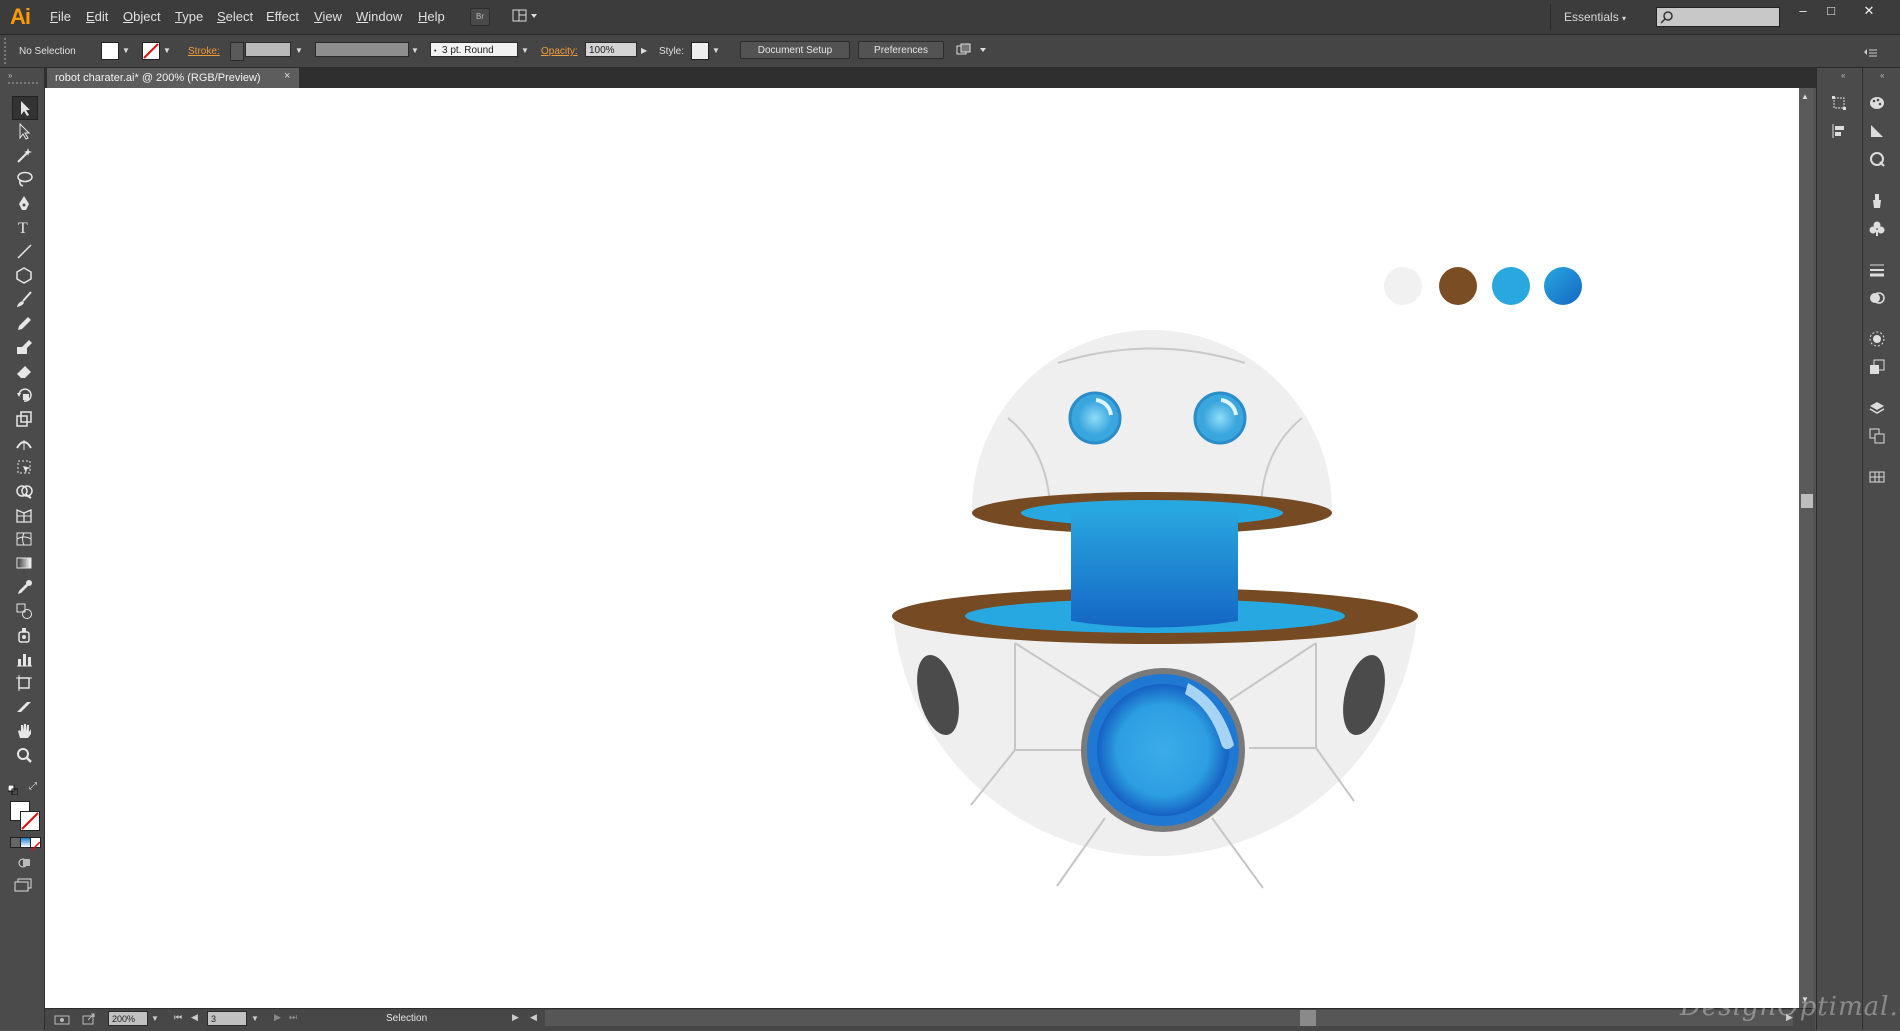 The image size is (1900, 1031). What do you see at coordinates (282, 16) in the screenshot?
I see `menu-effect: Effect` at bounding box center [282, 16].